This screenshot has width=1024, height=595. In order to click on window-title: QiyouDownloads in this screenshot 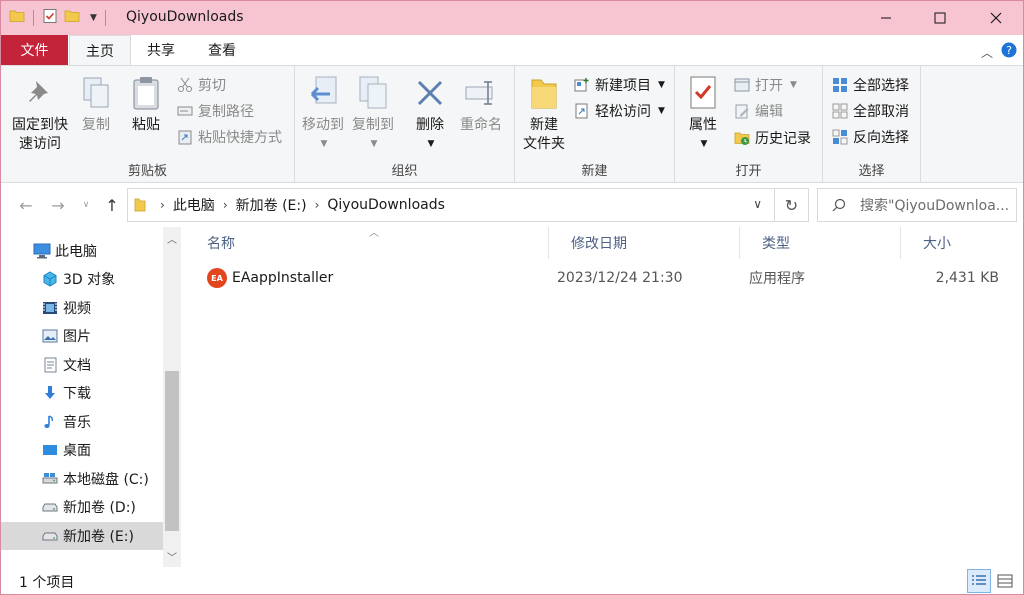, I will do `click(185, 17)`.